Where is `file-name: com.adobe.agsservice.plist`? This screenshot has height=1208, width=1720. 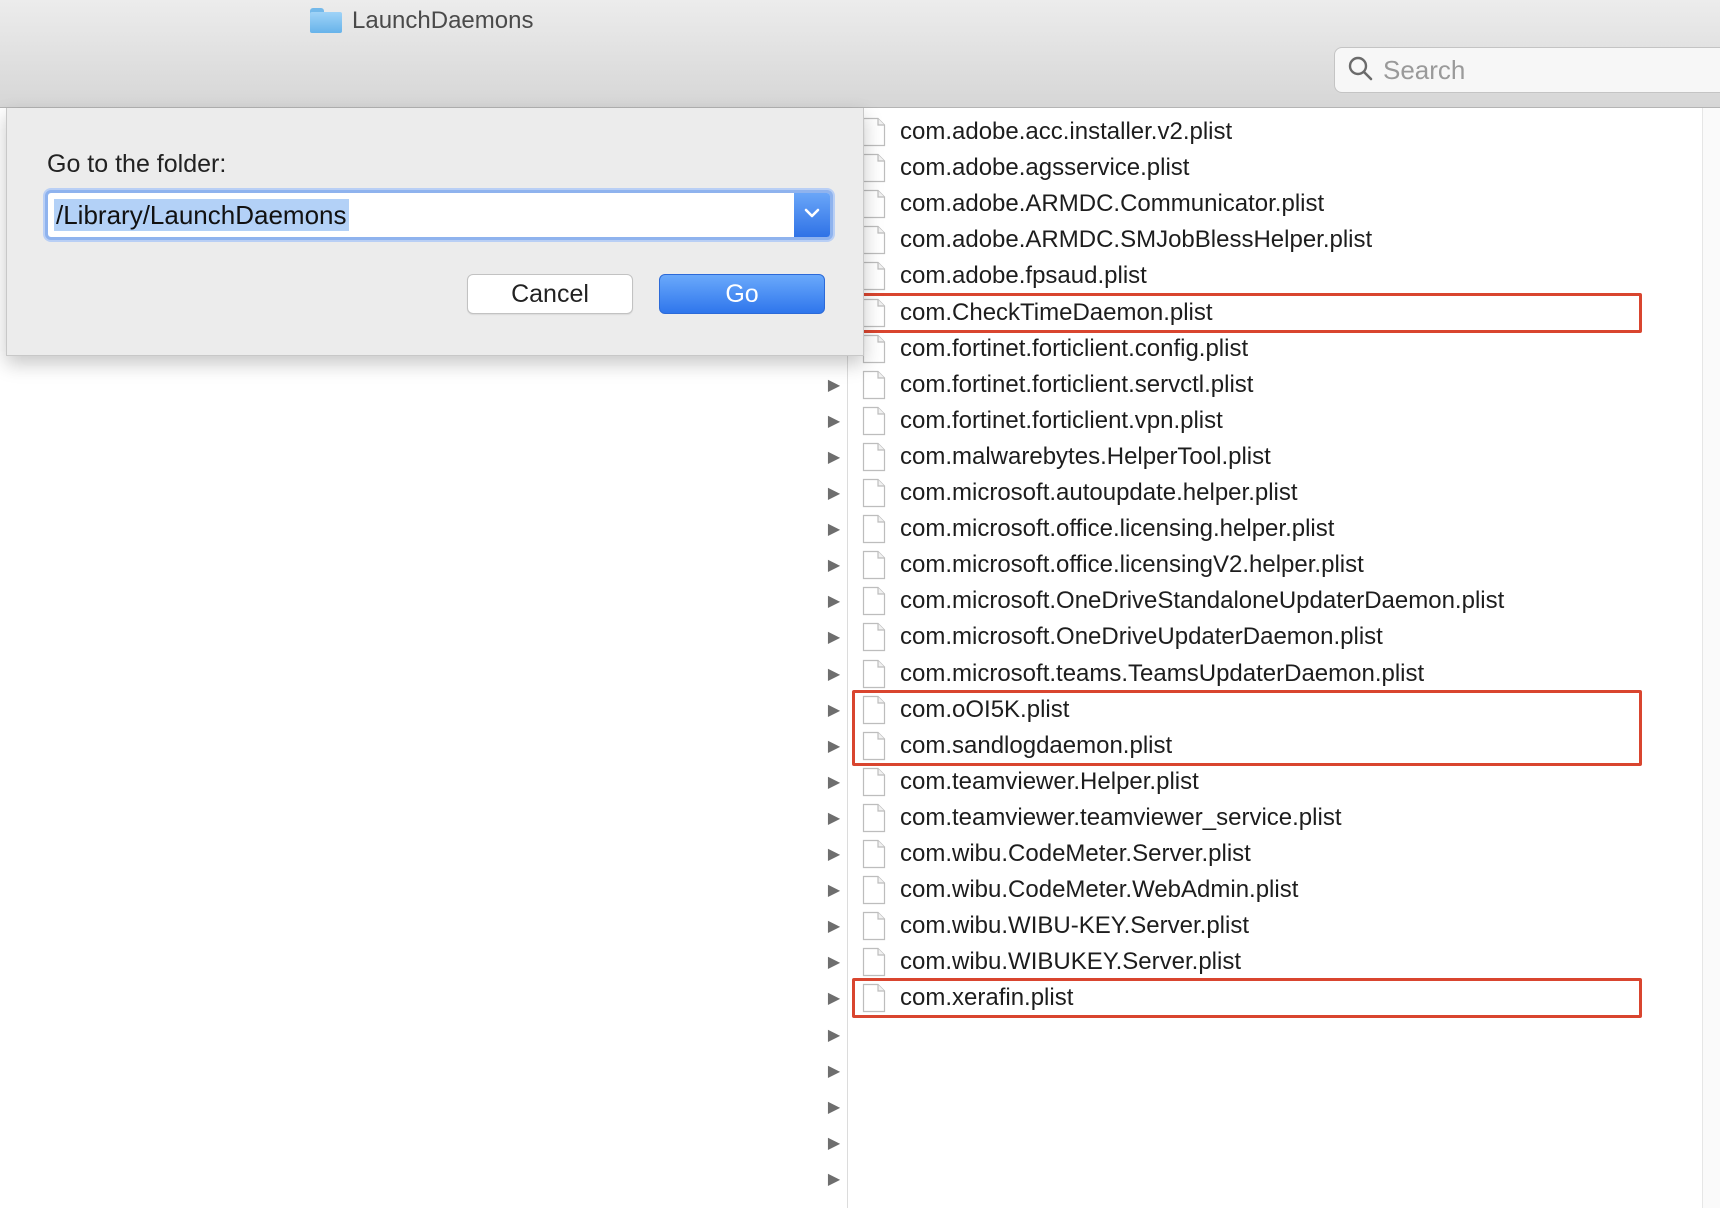
file-name: com.adobe.agsservice.plist is located at coordinates (1045, 168).